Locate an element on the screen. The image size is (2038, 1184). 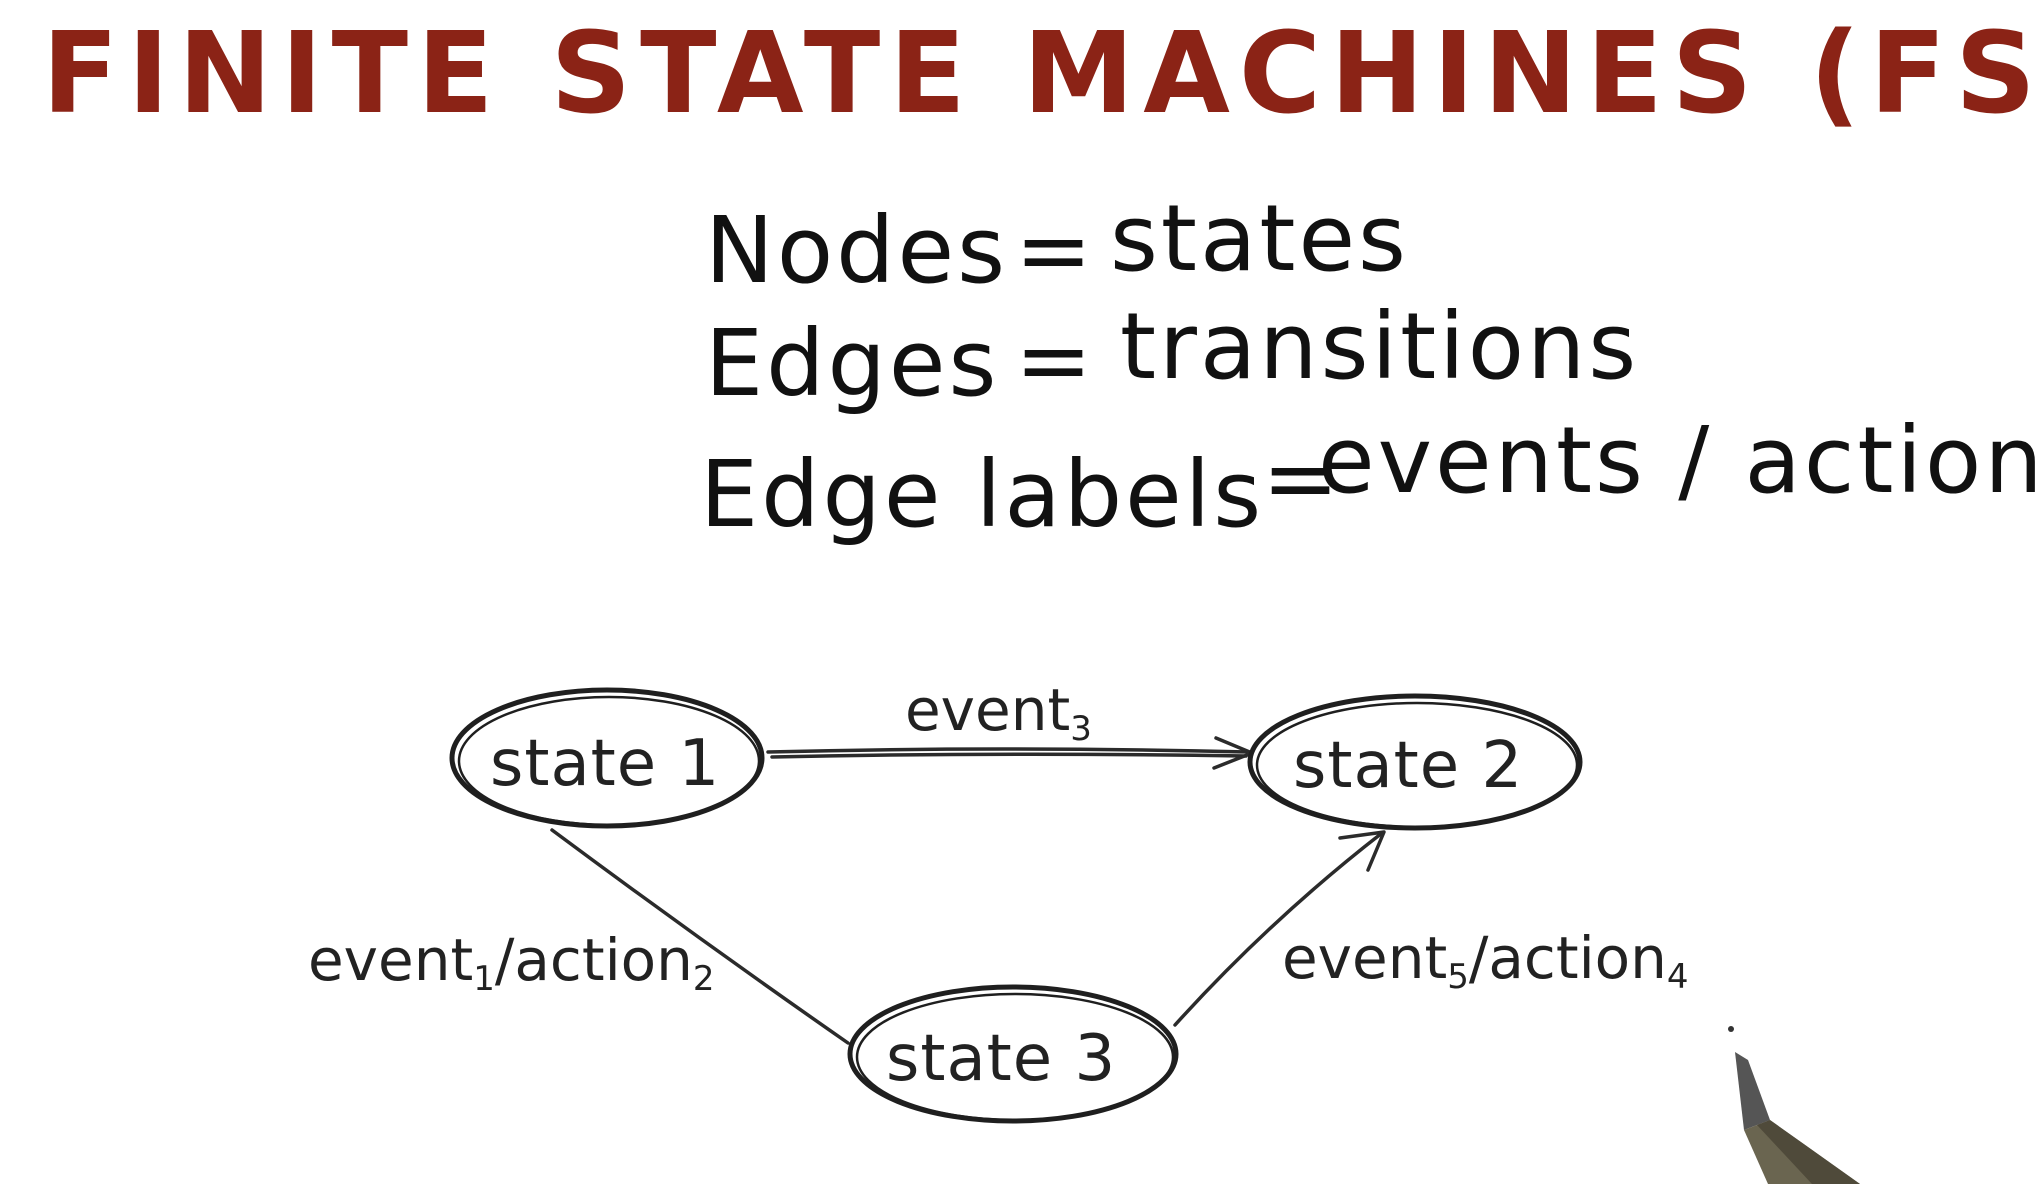
edge-label-event3-event: event is located at coordinates (987, 710).